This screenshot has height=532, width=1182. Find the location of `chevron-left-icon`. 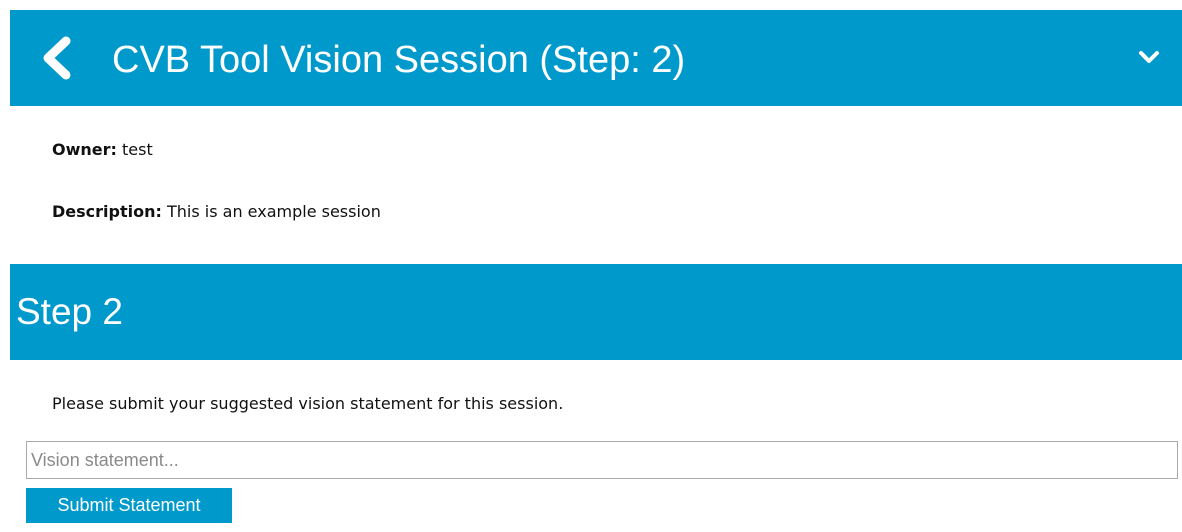

chevron-left-icon is located at coordinates (57, 58).